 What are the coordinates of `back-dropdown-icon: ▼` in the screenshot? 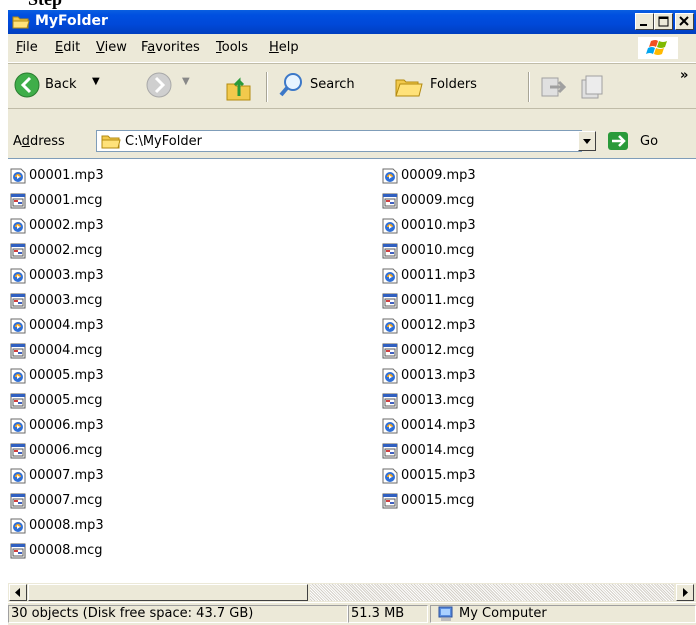 It's located at (96, 81).